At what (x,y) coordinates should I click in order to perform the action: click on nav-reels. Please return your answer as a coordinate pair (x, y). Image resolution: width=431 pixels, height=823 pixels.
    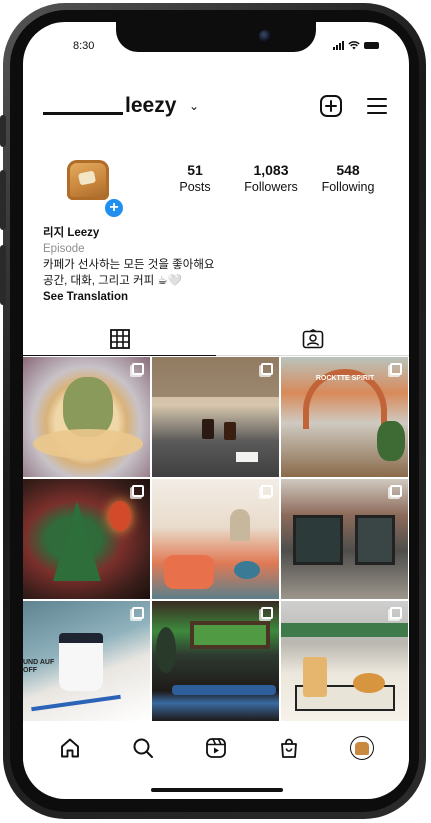
    Looking at the image, I should click on (216, 748).